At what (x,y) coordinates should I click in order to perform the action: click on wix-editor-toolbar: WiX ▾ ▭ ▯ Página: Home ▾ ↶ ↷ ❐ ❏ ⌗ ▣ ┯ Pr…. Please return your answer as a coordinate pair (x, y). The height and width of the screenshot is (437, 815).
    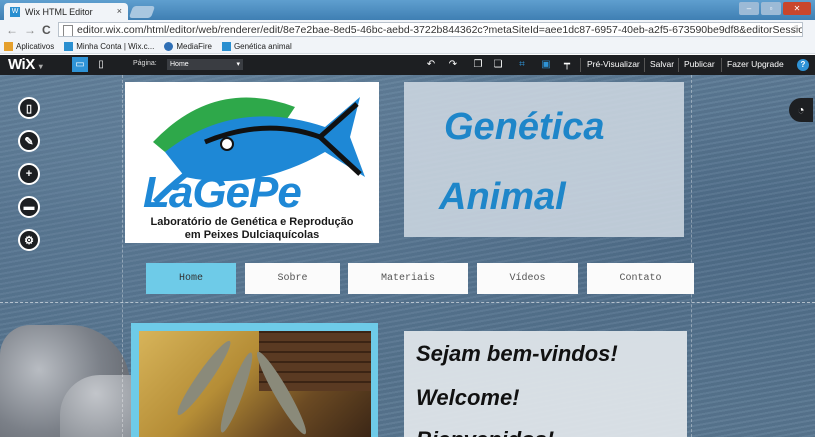
    Looking at the image, I should click on (407, 65).